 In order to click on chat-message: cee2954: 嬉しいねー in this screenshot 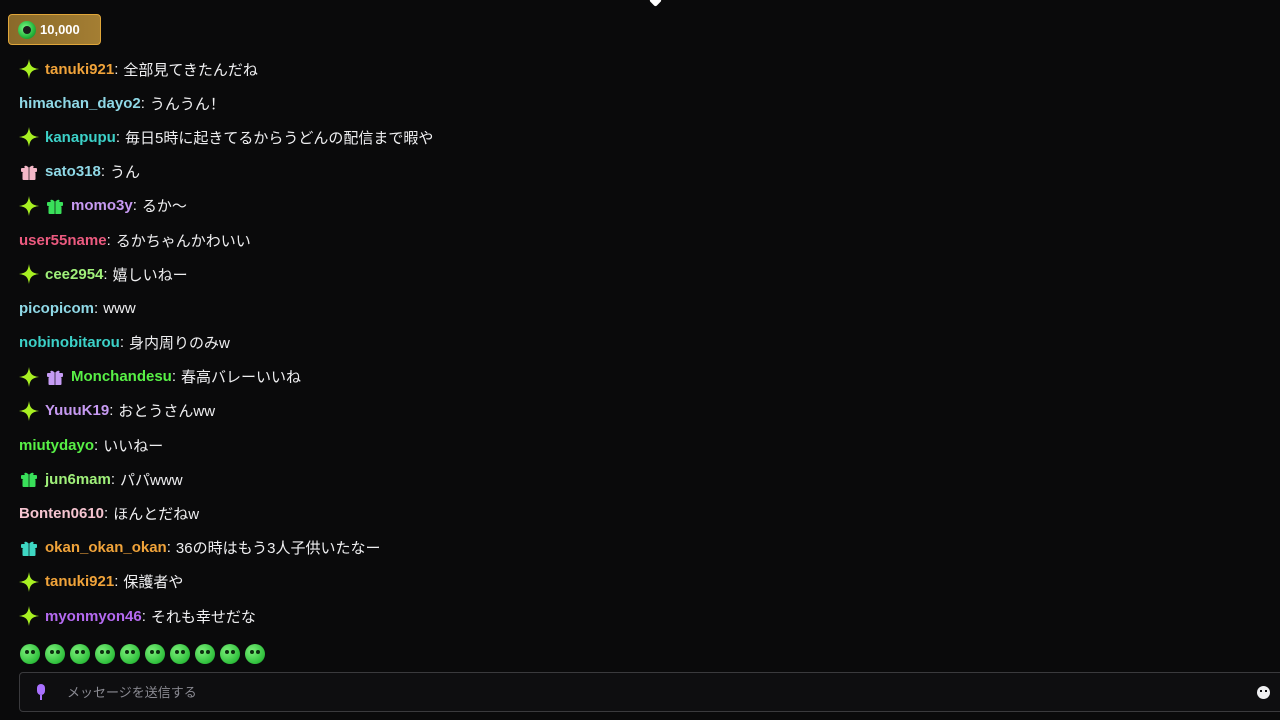, I will do `click(639, 274)`.